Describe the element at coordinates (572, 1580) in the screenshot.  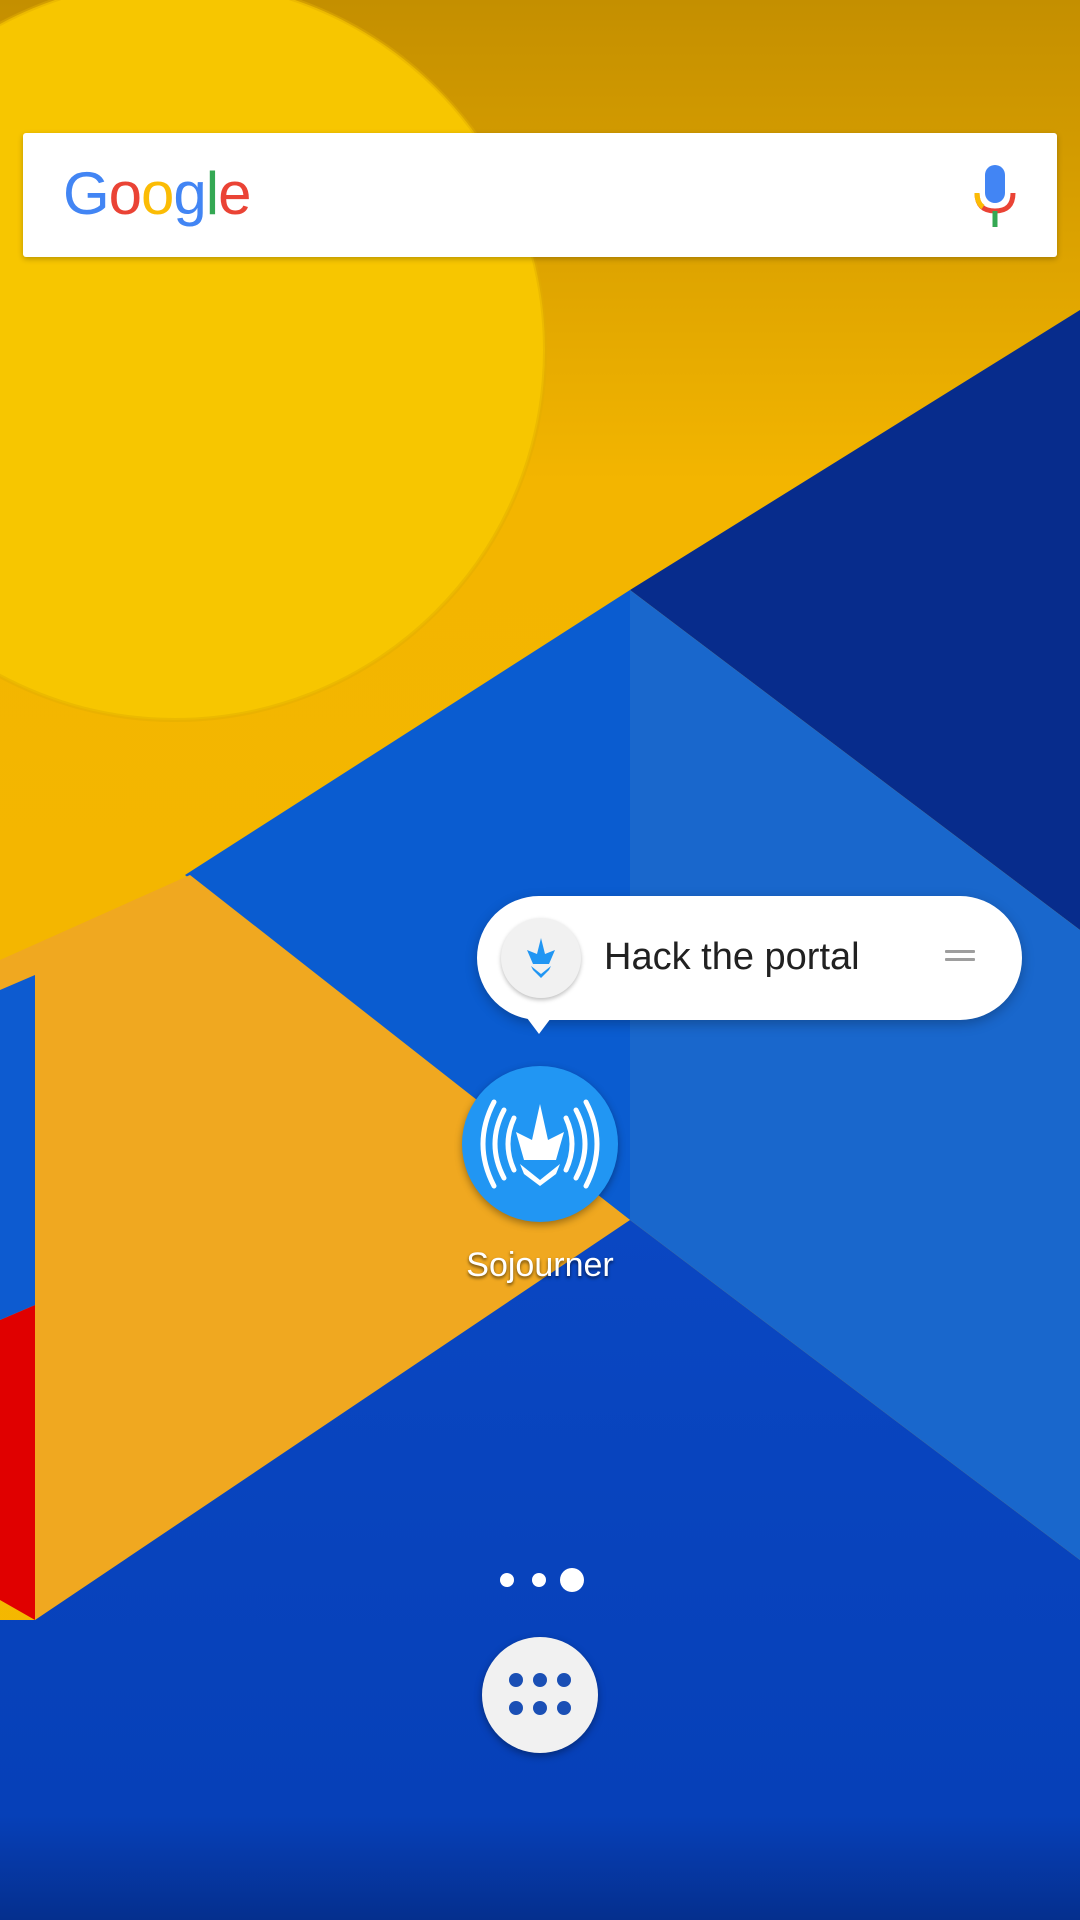
I see `page-dot-active` at that location.